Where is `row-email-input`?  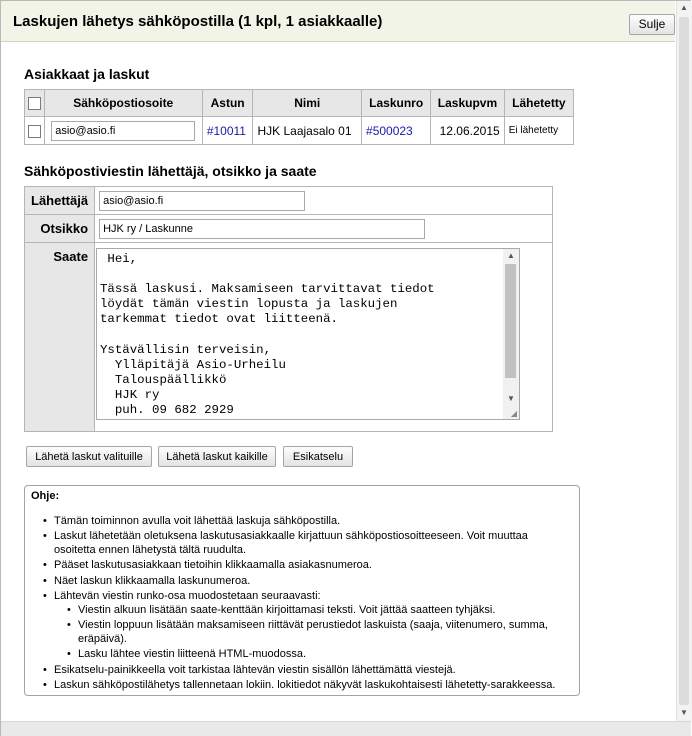
row-email-input is located at coordinates (123, 130).